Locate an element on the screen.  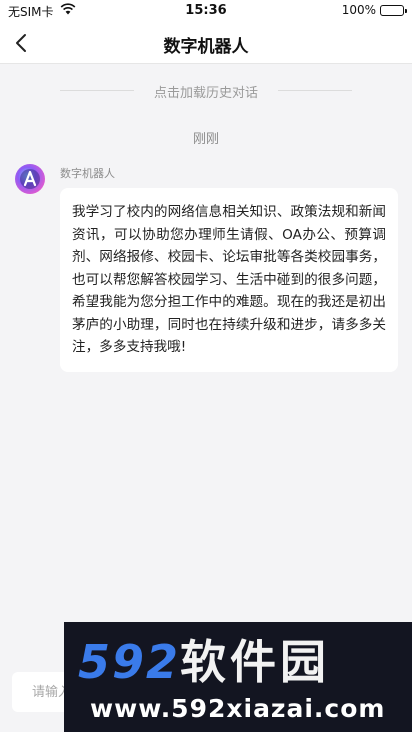
load-history-row: 点击加载历史对话 is located at coordinates (206, 90).